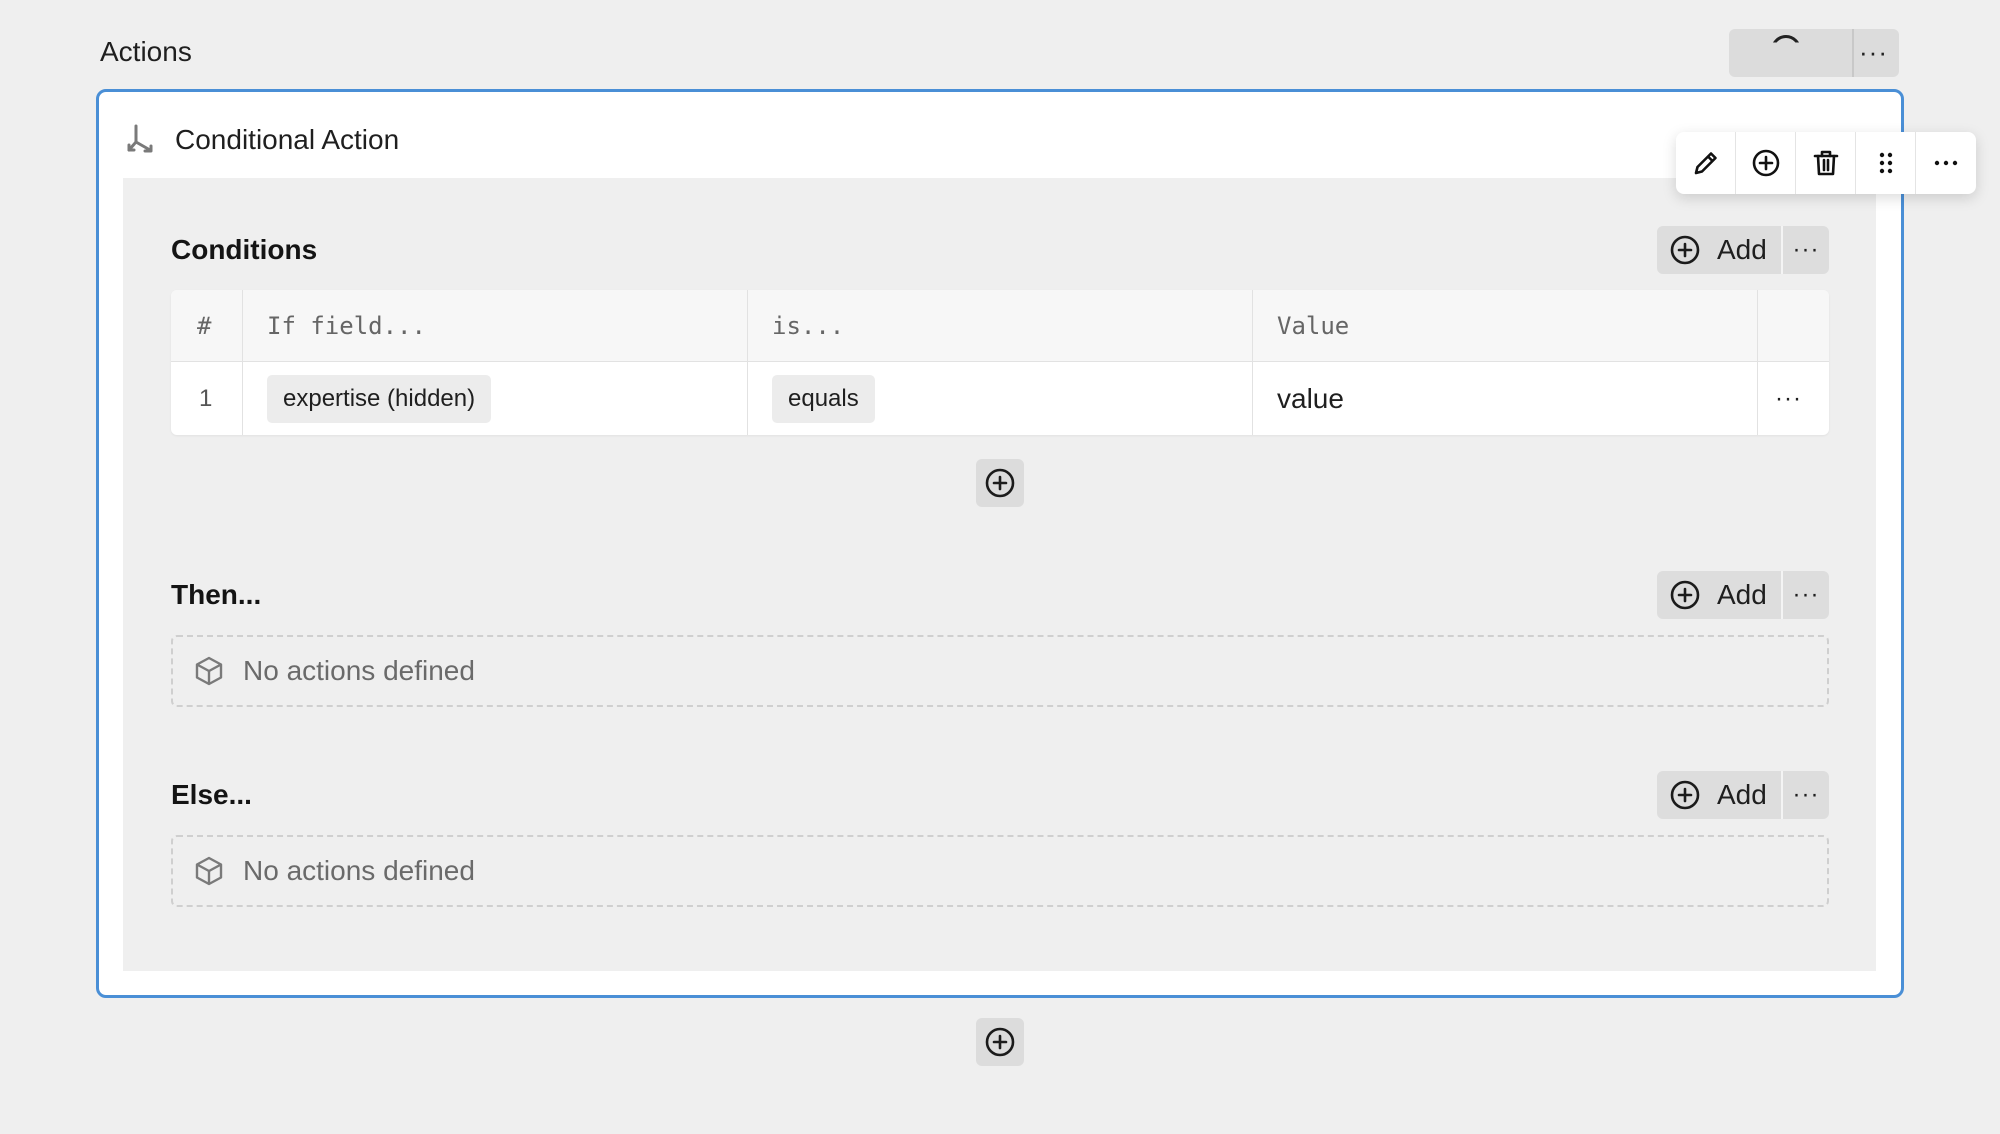 This screenshot has width=2000, height=1134. I want to click on section-title: Actions, so click(146, 51).